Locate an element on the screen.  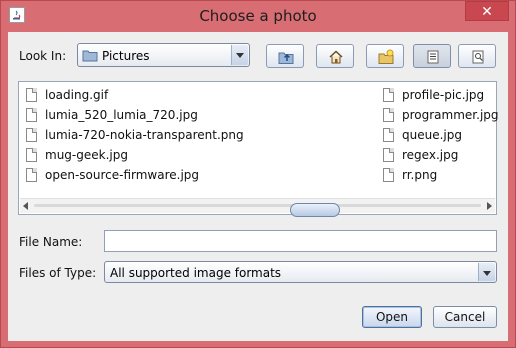
up-one-level-button is located at coordinates (285, 56).